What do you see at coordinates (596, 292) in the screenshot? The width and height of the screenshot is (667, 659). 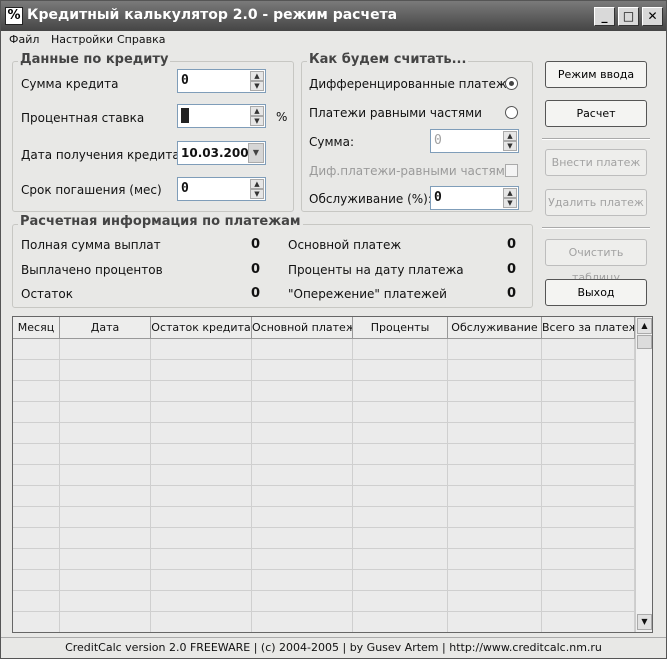 I see `exit-button: Выход` at bounding box center [596, 292].